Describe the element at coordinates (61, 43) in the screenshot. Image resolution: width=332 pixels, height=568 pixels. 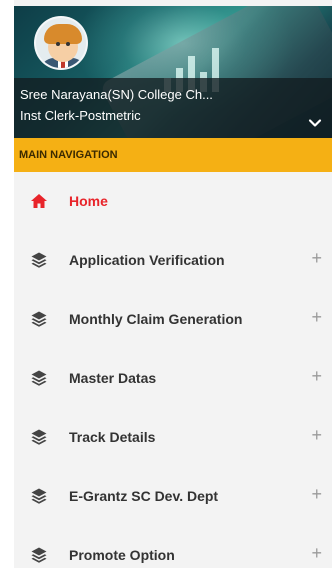
I see `avatar` at that location.